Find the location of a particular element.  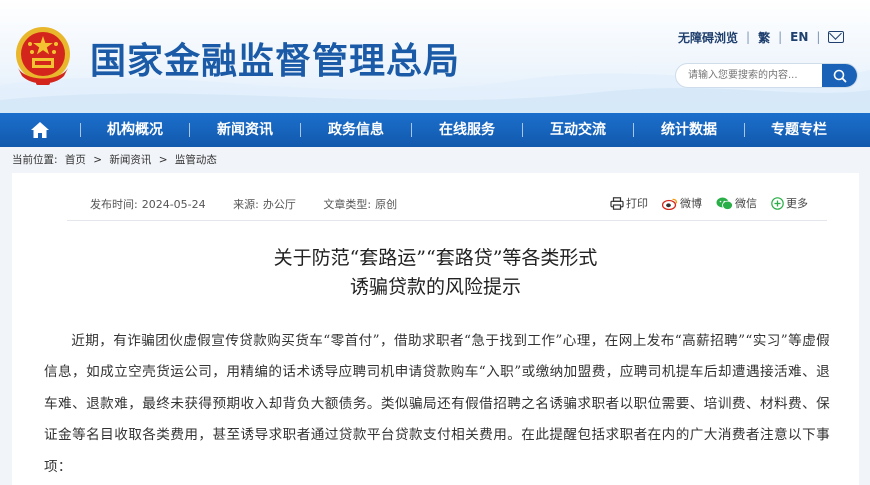

share-bar: 打印 微博 微信 更多 is located at coordinates (709, 203).